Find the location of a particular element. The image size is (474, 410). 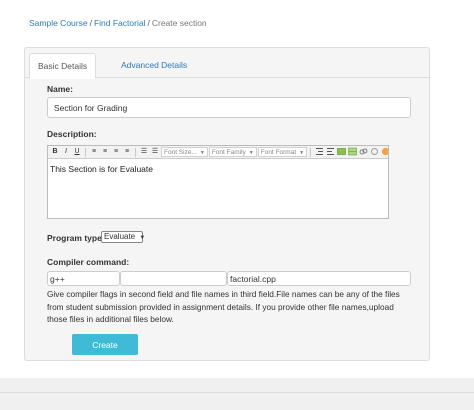

program-type-select: Evaluate ▼ is located at coordinates (123, 237).